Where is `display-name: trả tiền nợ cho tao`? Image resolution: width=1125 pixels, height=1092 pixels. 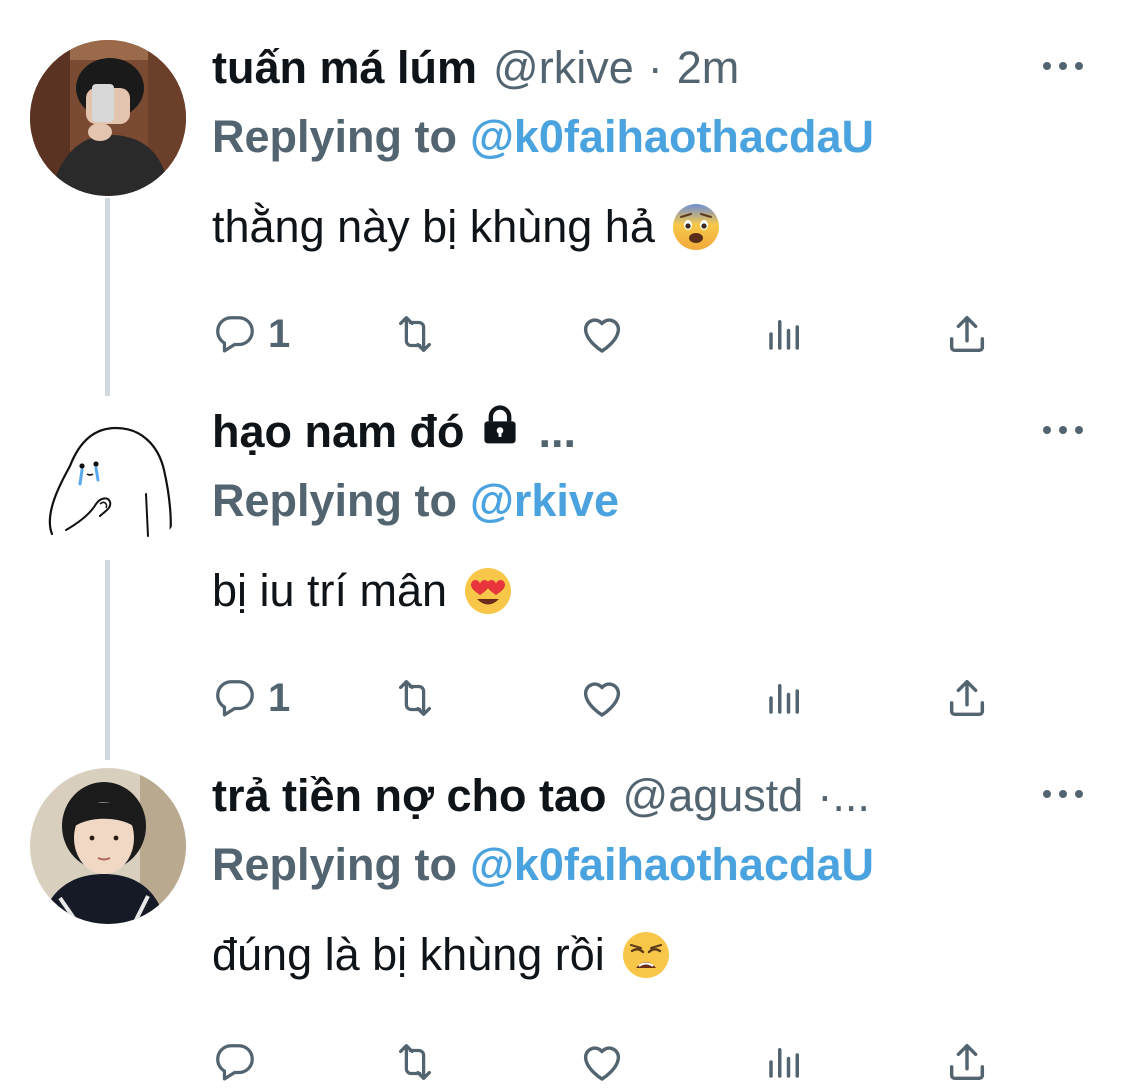 display-name: trả tiền nợ cho tao is located at coordinates (409, 796).